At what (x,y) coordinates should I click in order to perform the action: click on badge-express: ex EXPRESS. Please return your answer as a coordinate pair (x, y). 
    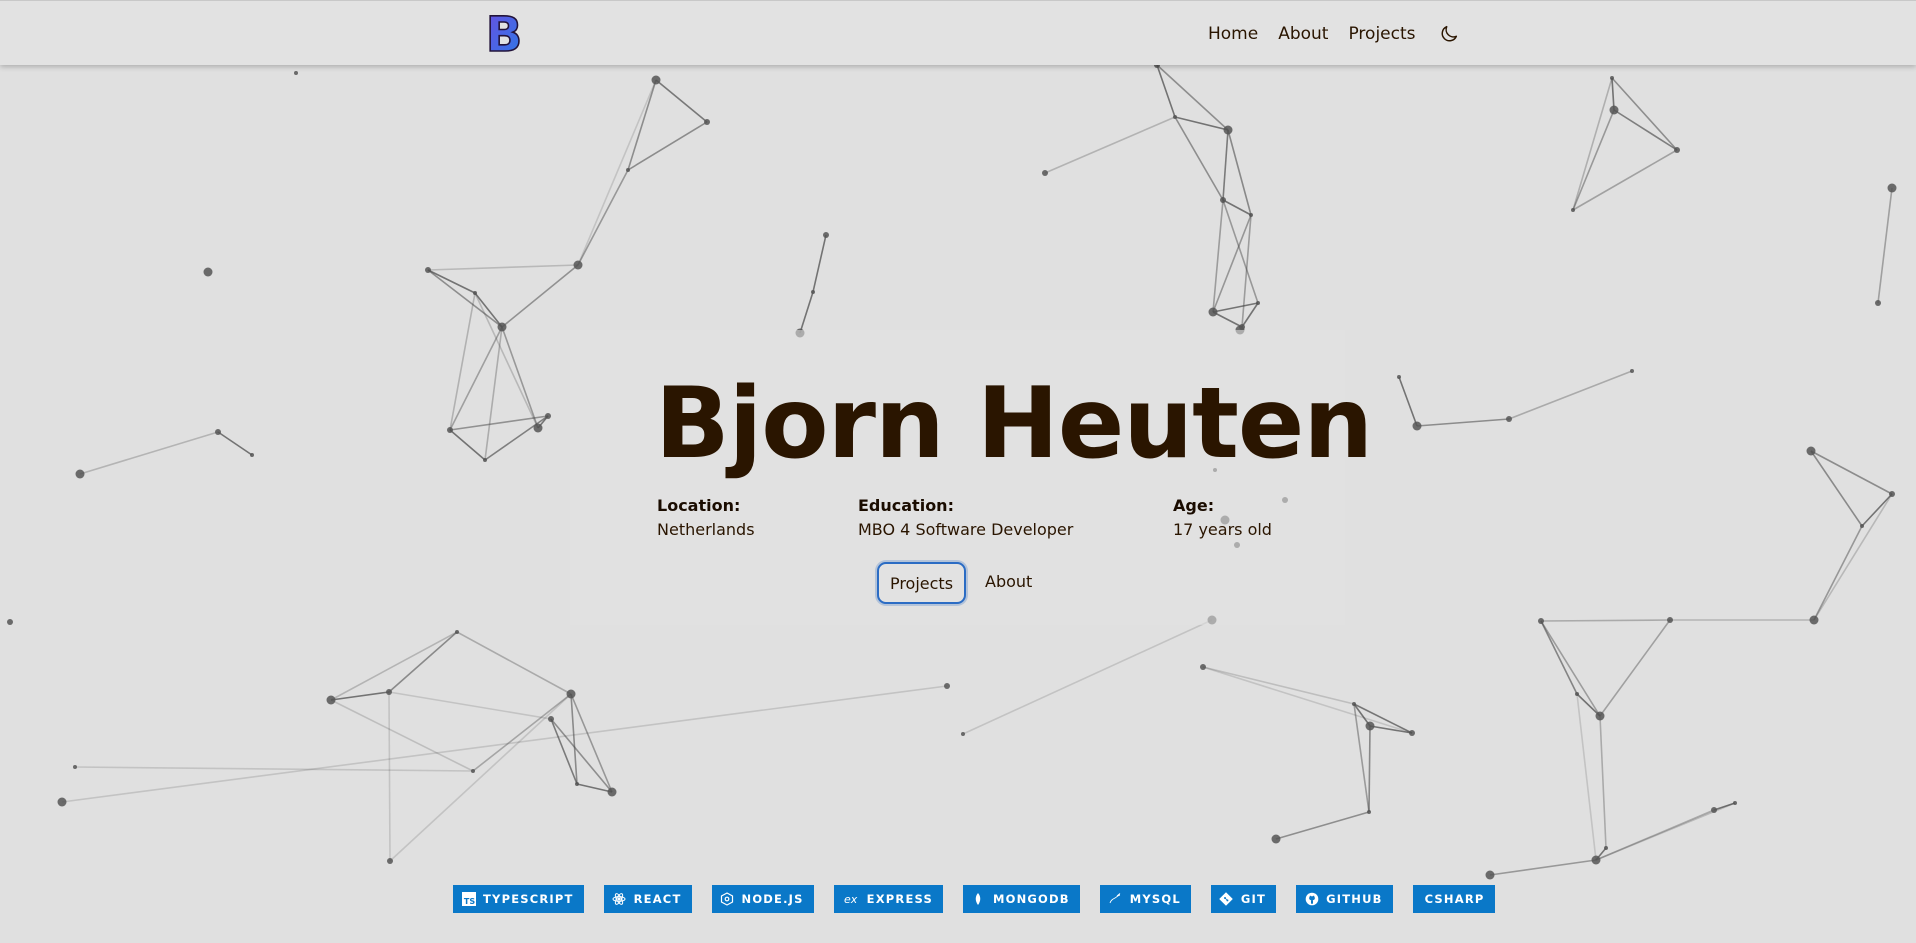
    Looking at the image, I should click on (888, 899).